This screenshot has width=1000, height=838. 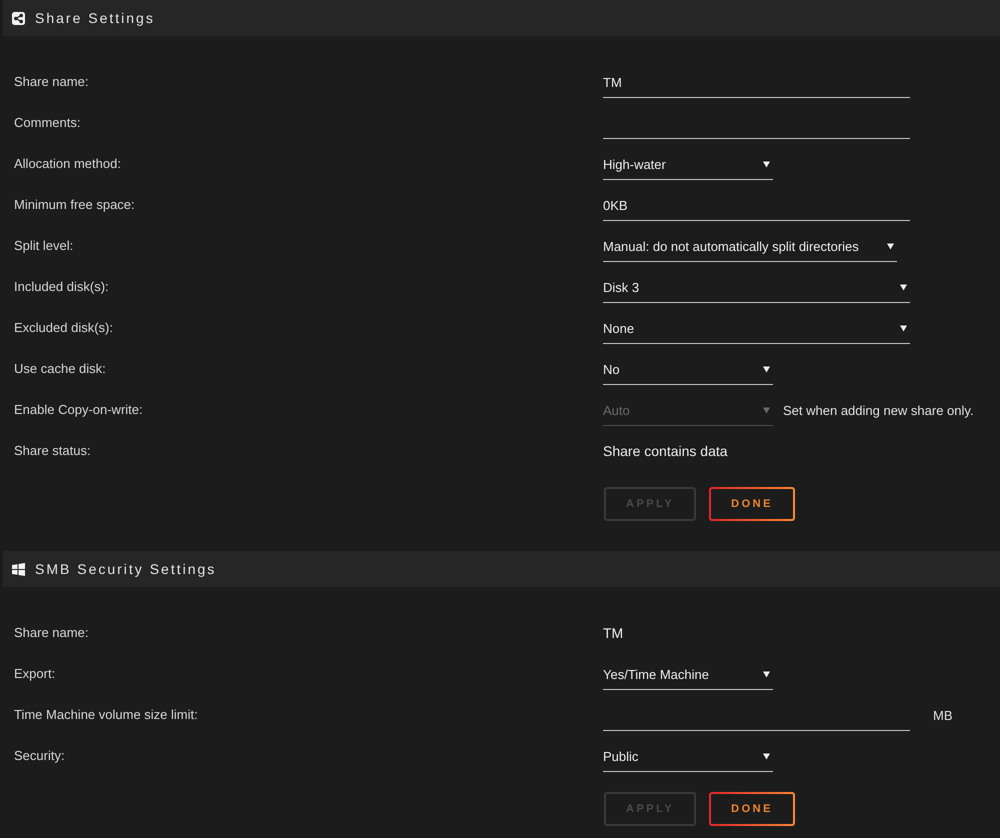 I want to click on field-label: Allocation method:, so click(x=67, y=164).